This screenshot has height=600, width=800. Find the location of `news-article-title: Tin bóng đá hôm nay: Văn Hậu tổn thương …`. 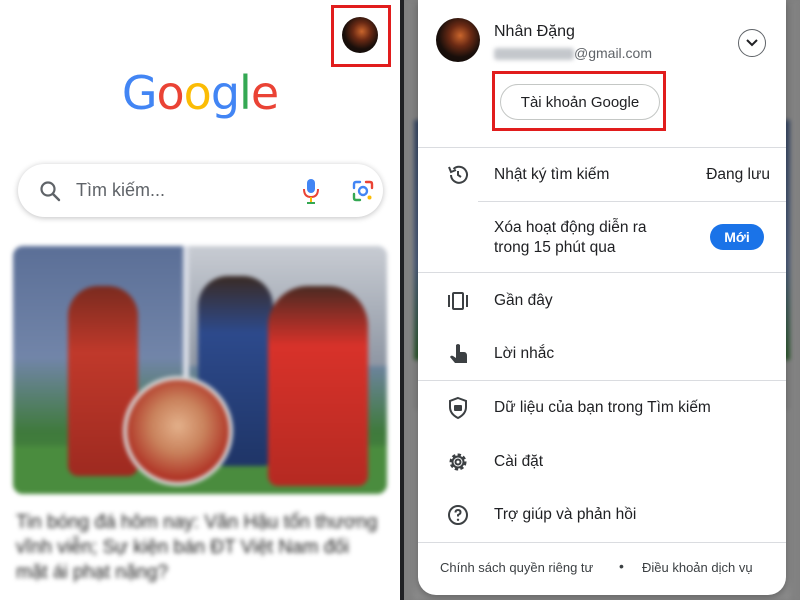

news-article-title: Tin bóng đá hôm nay: Văn Hậu tổn thương … is located at coordinates (201, 547).